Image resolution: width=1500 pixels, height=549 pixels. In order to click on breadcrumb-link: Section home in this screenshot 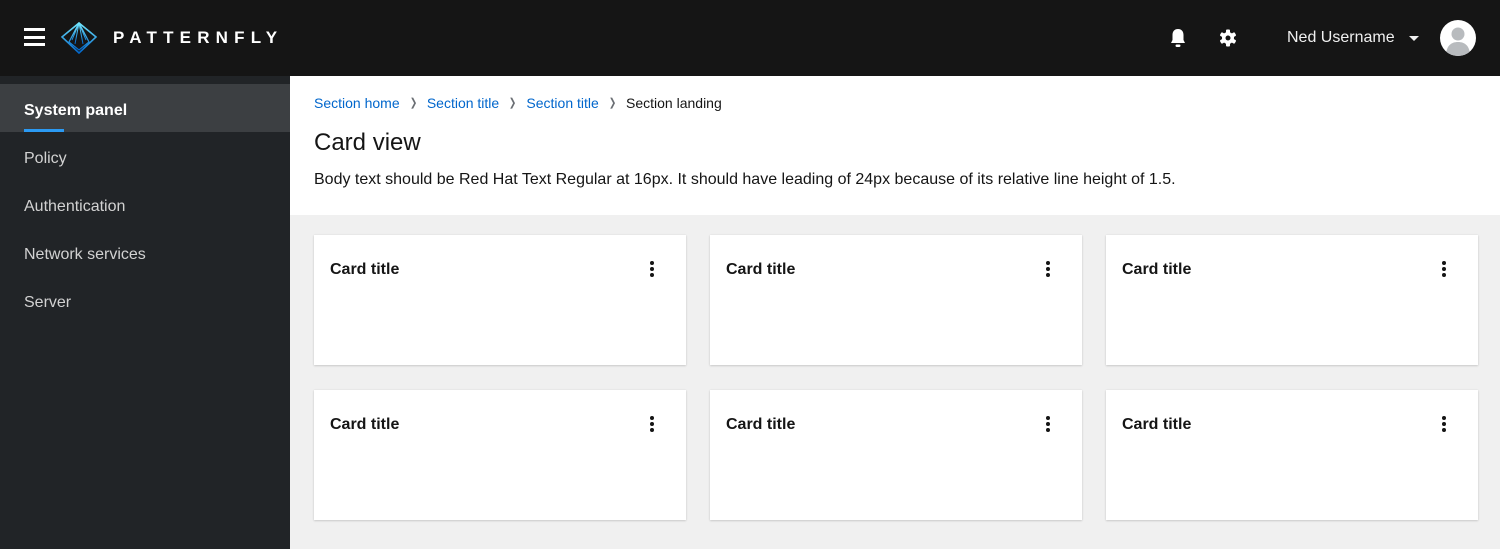, I will do `click(357, 103)`.